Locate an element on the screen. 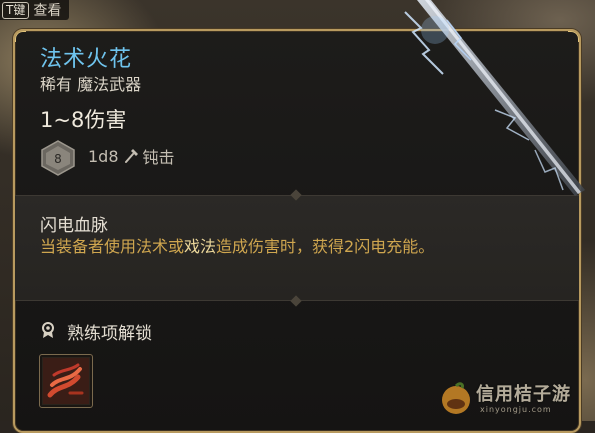 The image size is (595, 433). passive-desc-text: 造成伤害时，获得2闪电充能。 is located at coordinates (325, 246).